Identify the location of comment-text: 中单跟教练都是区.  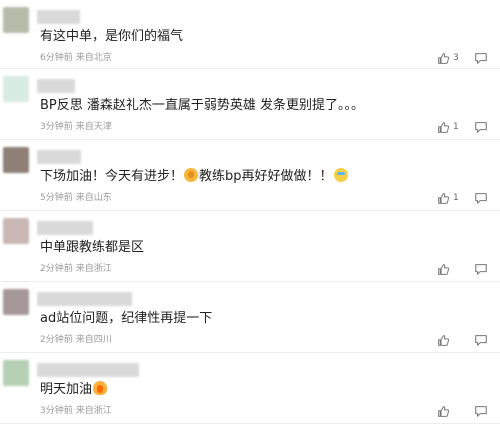
(92, 247).